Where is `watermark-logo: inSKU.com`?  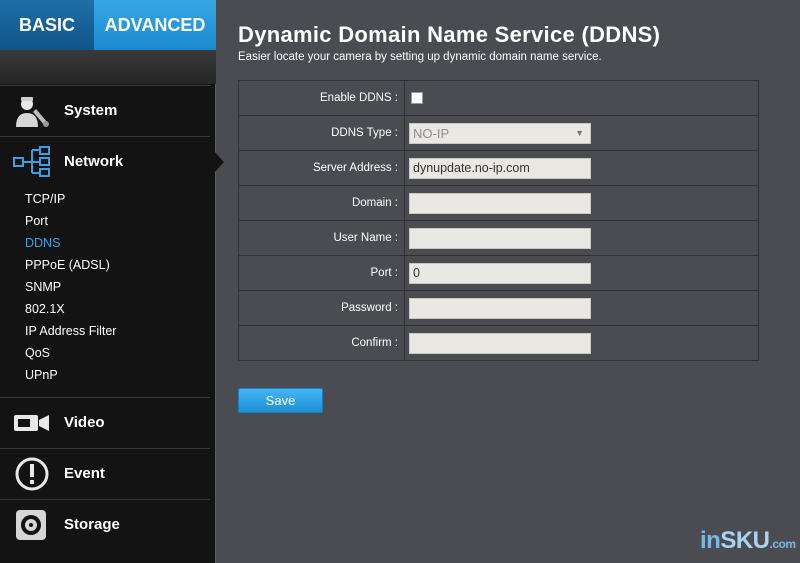
watermark-logo: inSKU.com is located at coordinates (748, 541).